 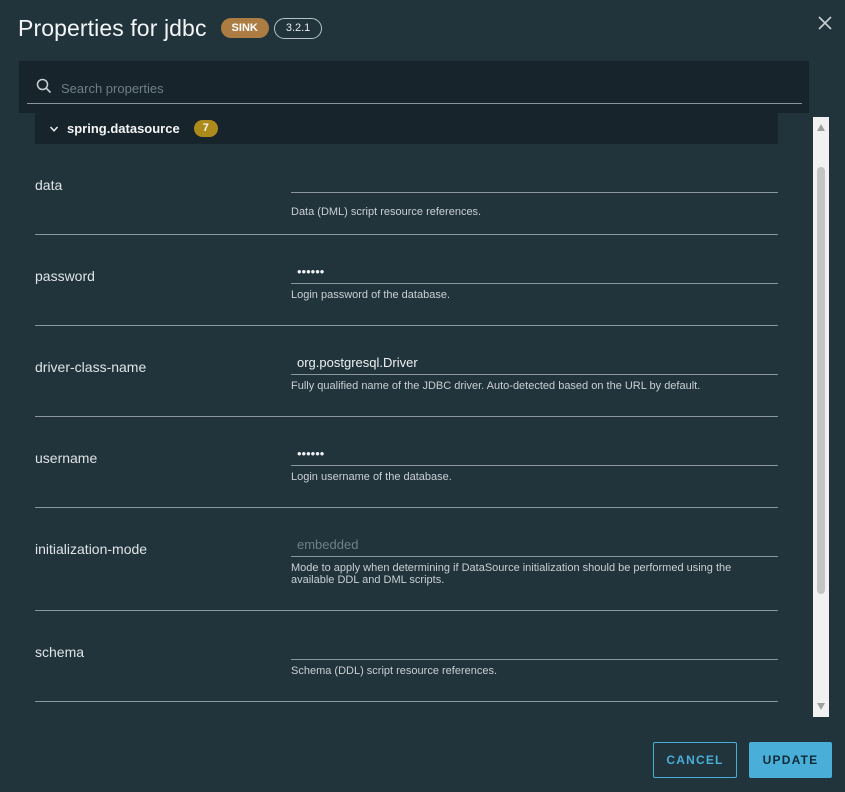 I want to click on scrollbar, so click(x=821, y=417).